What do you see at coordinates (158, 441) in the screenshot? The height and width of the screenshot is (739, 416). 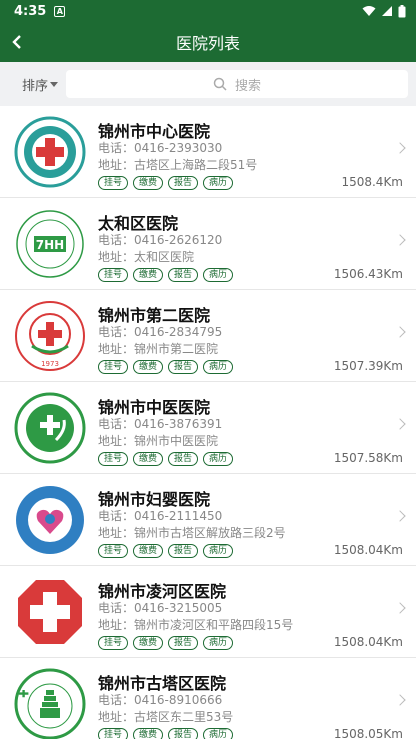 I see `hospital-address: 地址：锦州市中医医院` at bounding box center [158, 441].